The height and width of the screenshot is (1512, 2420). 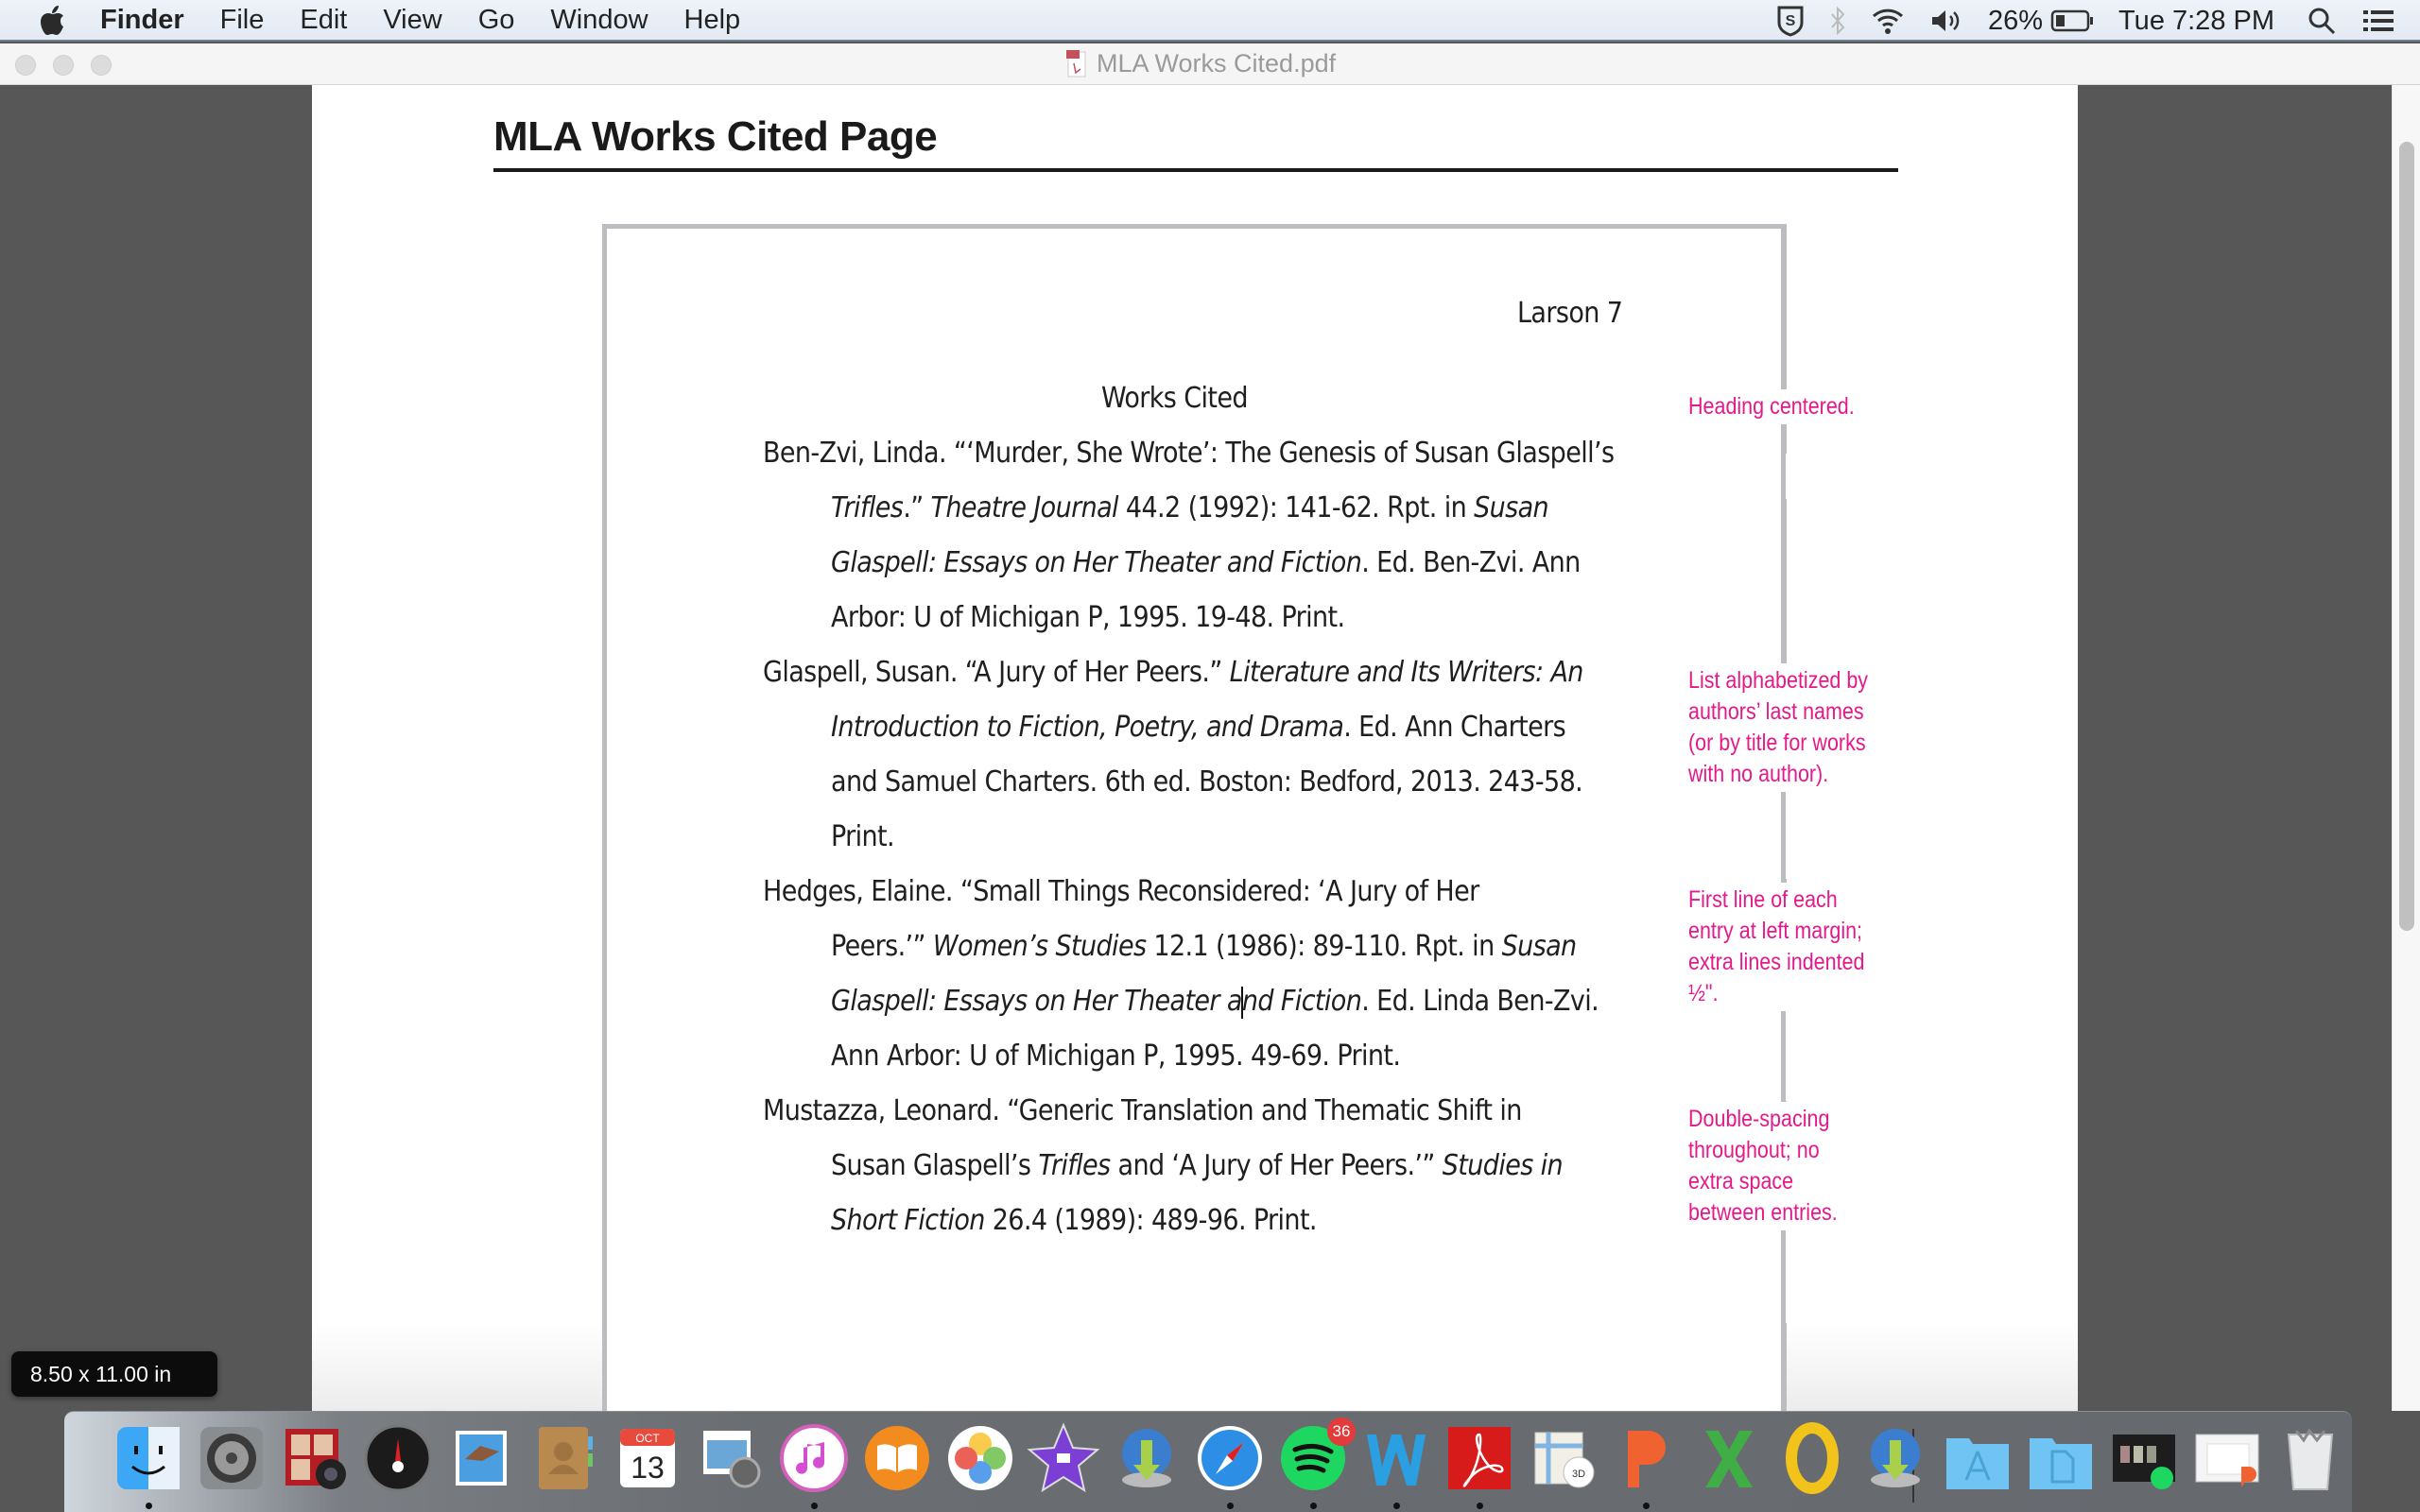 What do you see at coordinates (412, 20) in the screenshot?
I see `menu-view: View` at bounding box center [412, 20].